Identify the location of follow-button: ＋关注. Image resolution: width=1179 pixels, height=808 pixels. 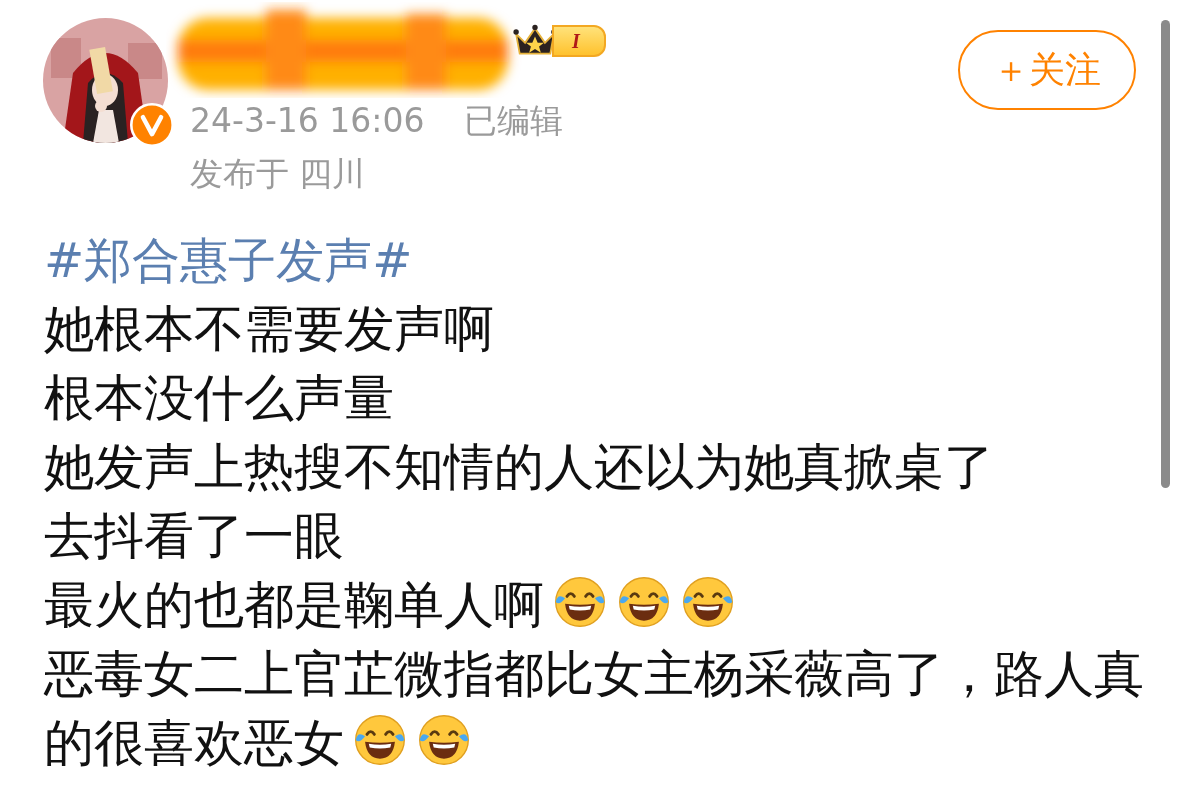
(1047, 70).